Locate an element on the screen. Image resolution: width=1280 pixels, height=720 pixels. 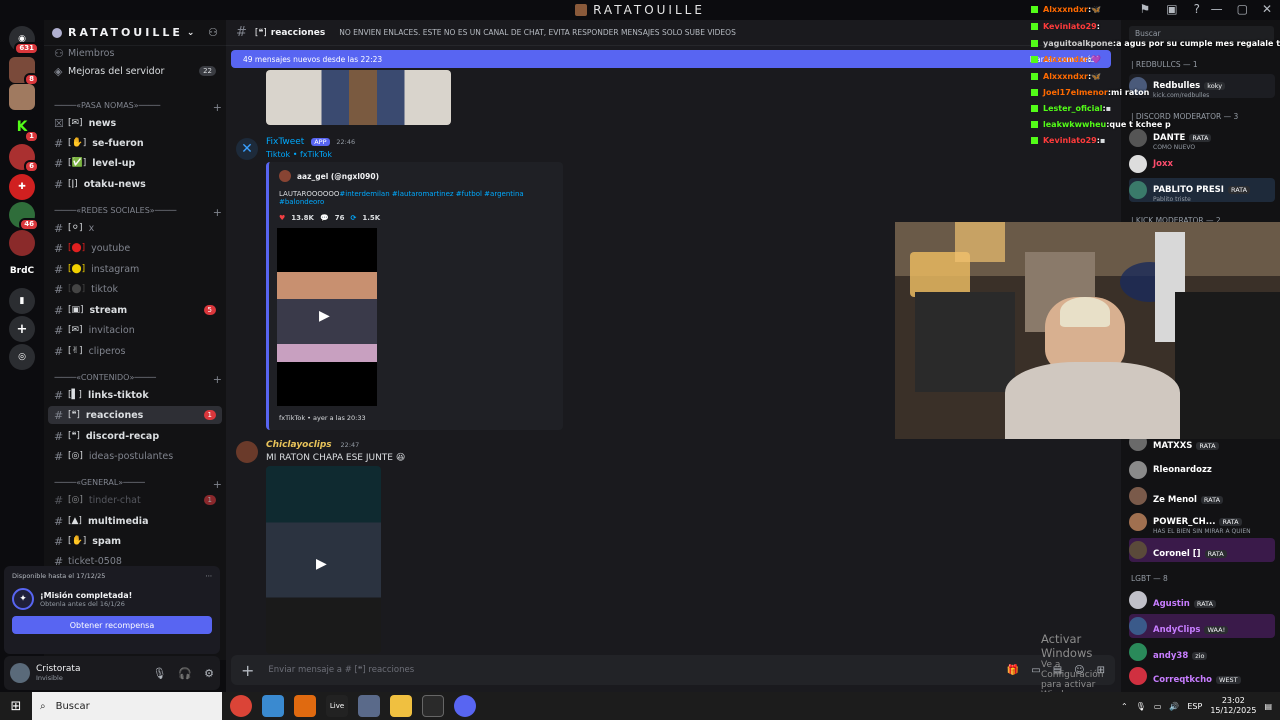
taskbar-search: ⌕ Buscar is located at coordinates (127, 706).